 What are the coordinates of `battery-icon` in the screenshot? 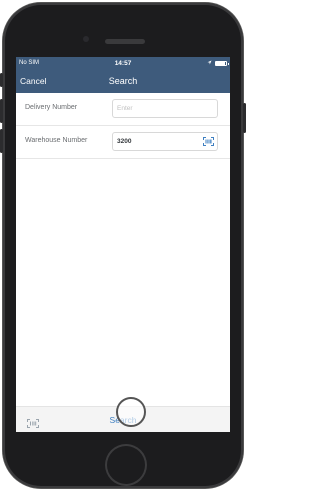 It's located at (222, 63).